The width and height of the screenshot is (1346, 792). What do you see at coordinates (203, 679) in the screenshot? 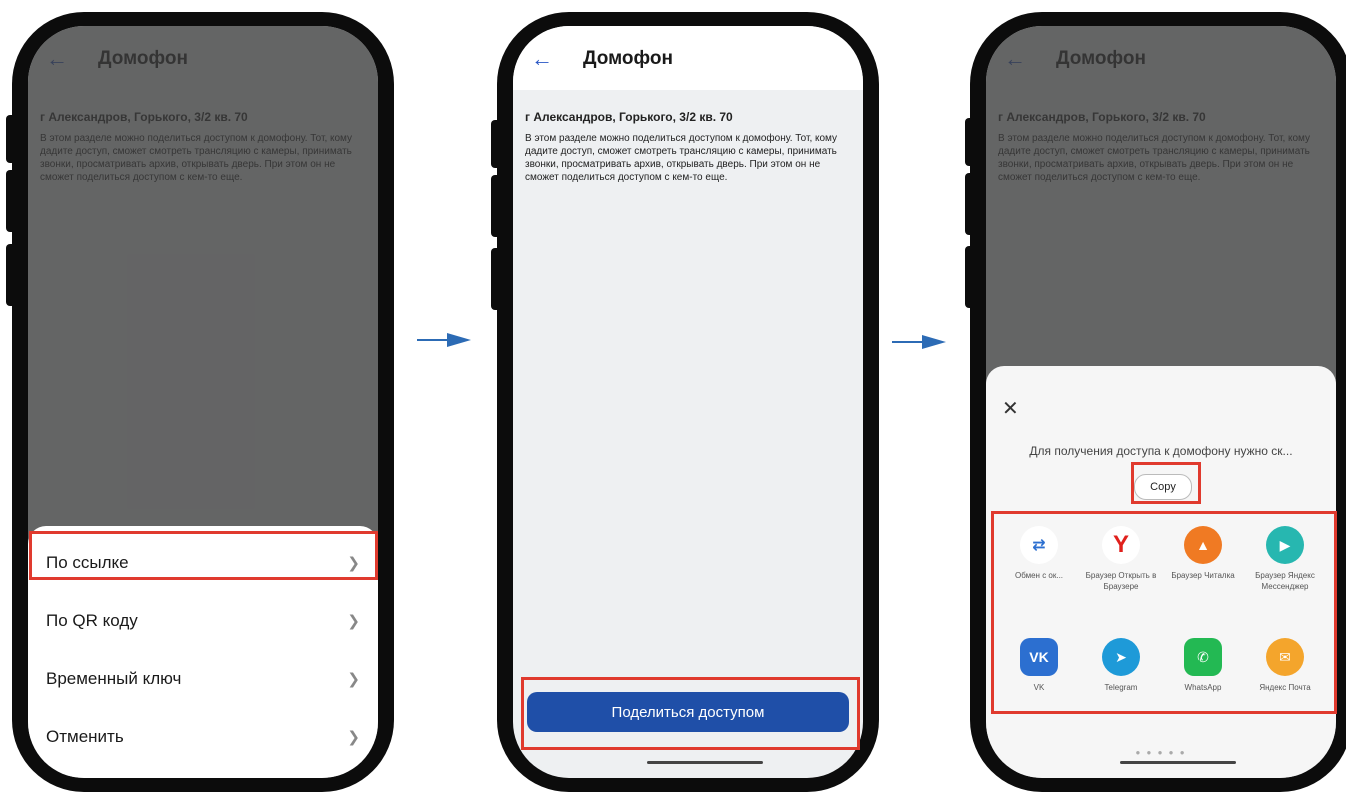
I see `menu-item-temp-key: Временный ключ ❯` at bounding box center [203, 679].